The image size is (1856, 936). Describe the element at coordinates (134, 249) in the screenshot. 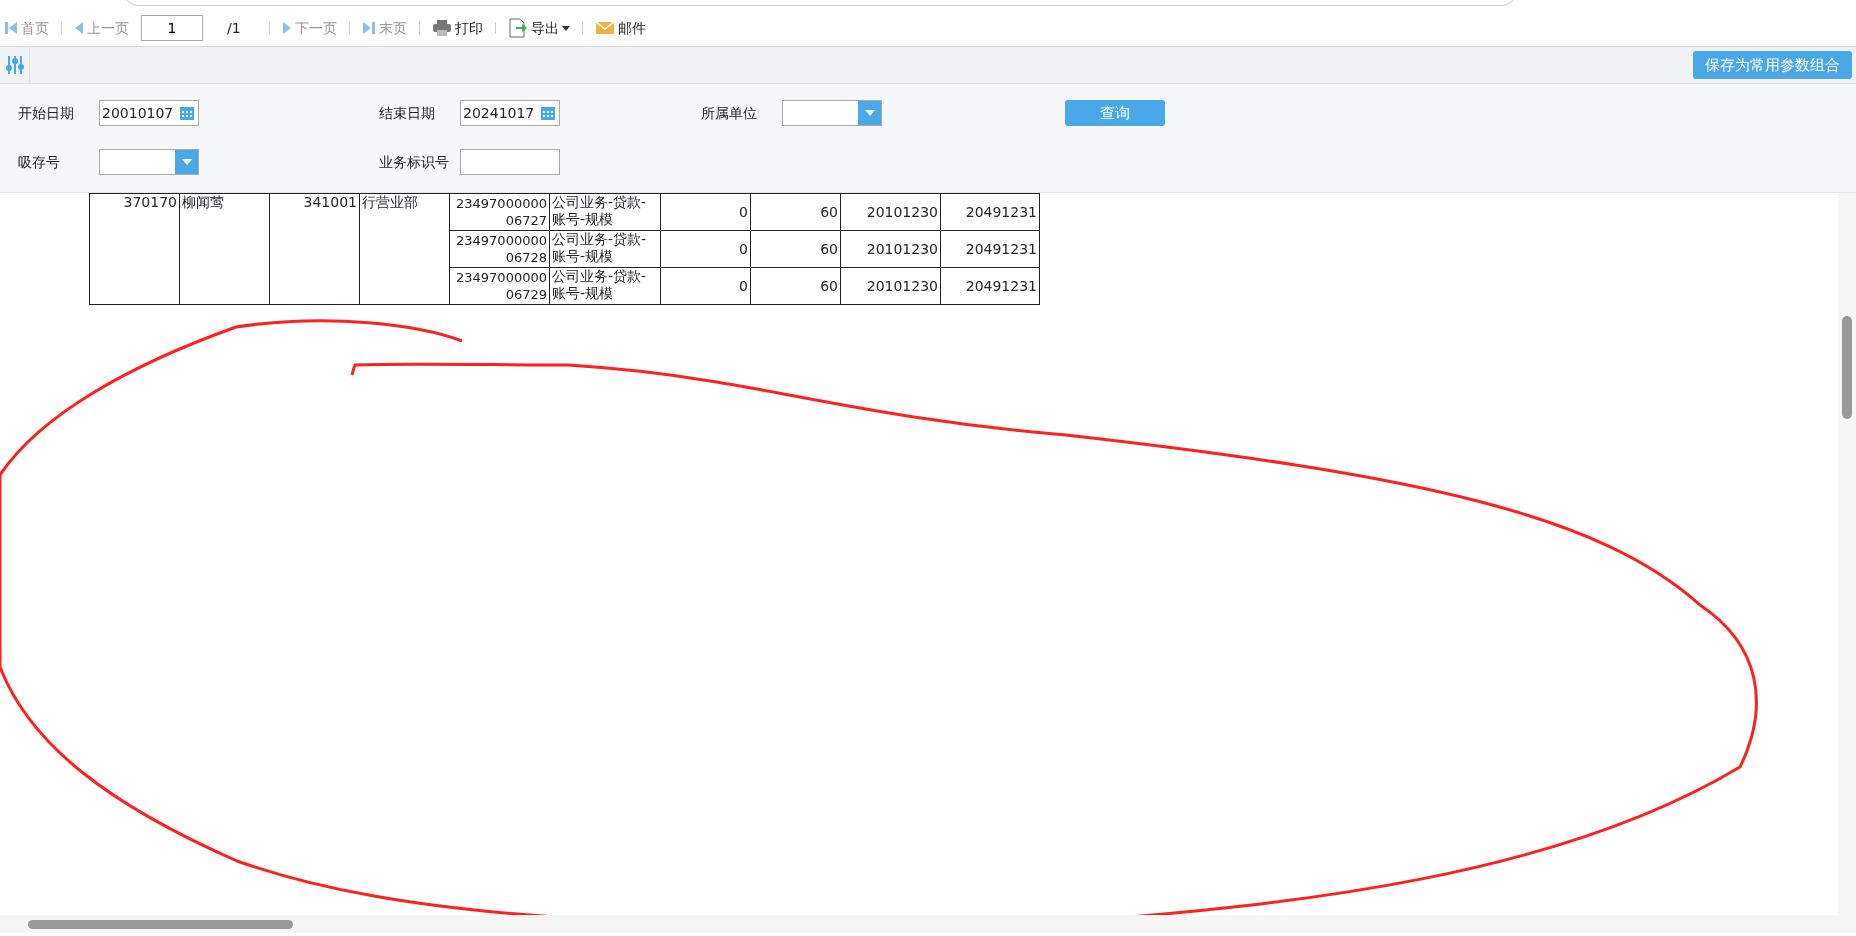

I see `table-cell: 370170` at that location.